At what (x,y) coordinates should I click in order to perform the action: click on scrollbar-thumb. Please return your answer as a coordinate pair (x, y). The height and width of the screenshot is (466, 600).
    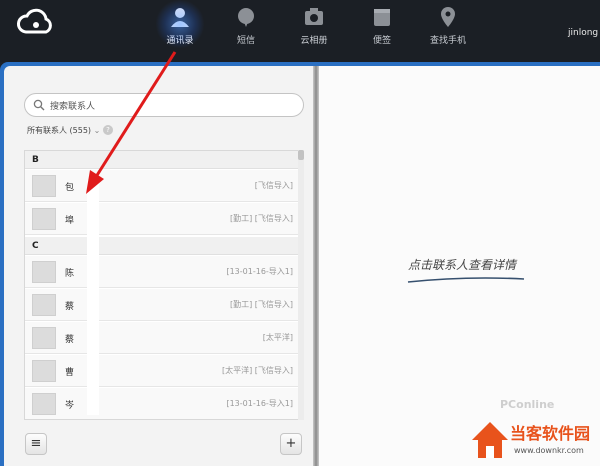
    Looking at the image, I should click on (301, 155).